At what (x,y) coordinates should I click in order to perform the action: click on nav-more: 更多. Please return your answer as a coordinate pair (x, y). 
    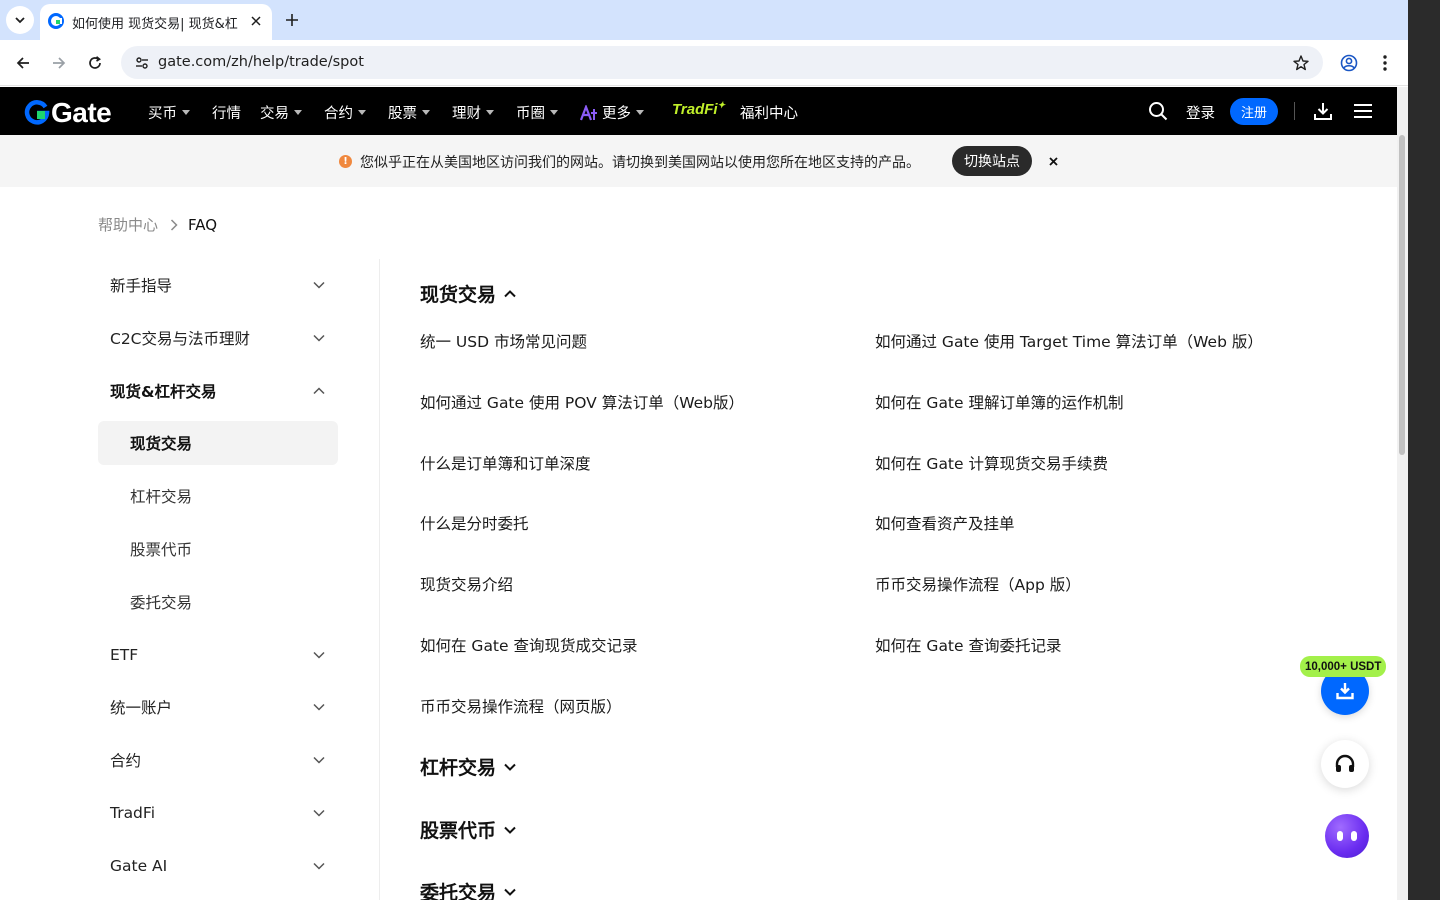
    Looking at the image, I should click on (612, 112).